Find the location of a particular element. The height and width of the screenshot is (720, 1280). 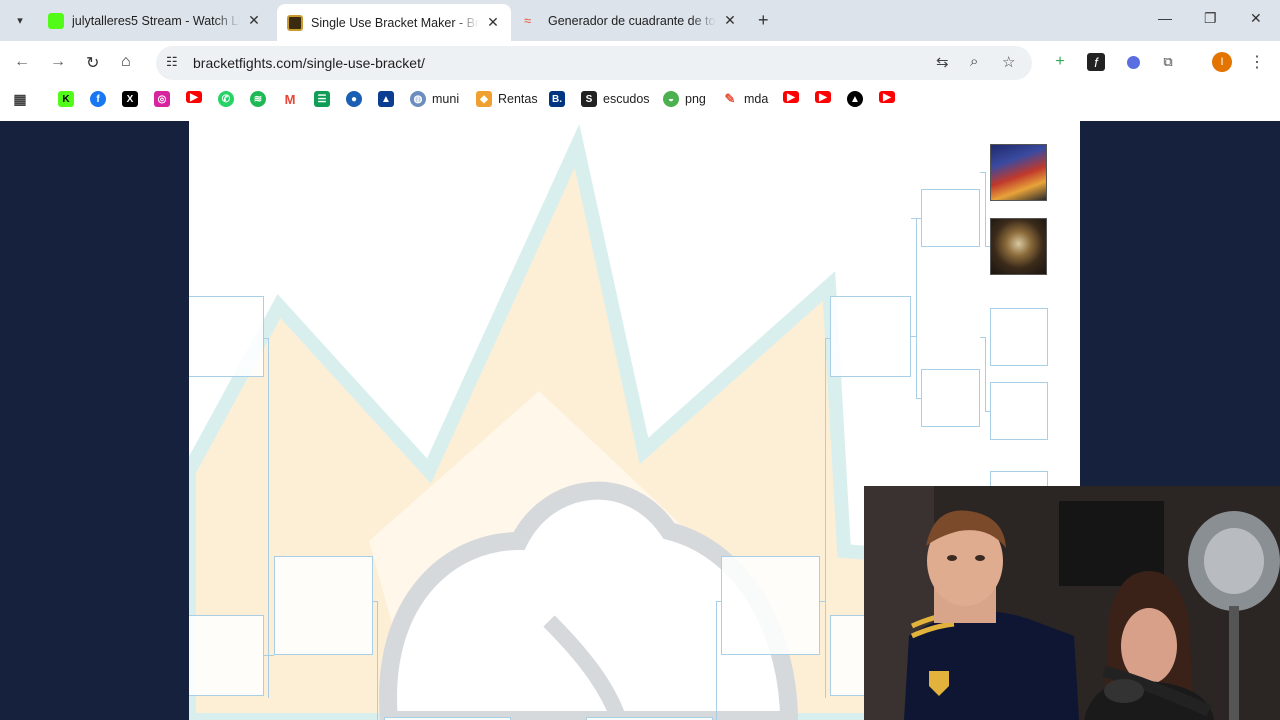

muni-icon: ◍ is located at coordinates (418, 99).